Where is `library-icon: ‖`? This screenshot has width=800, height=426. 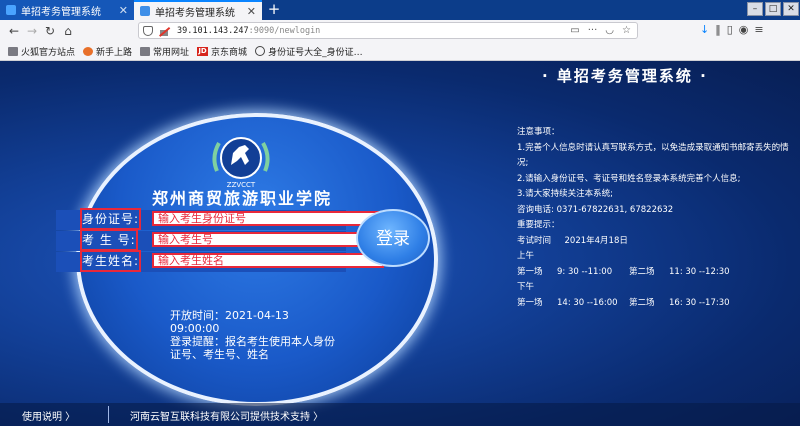 library-icon: ‖ is located at coordinates (718, 29).